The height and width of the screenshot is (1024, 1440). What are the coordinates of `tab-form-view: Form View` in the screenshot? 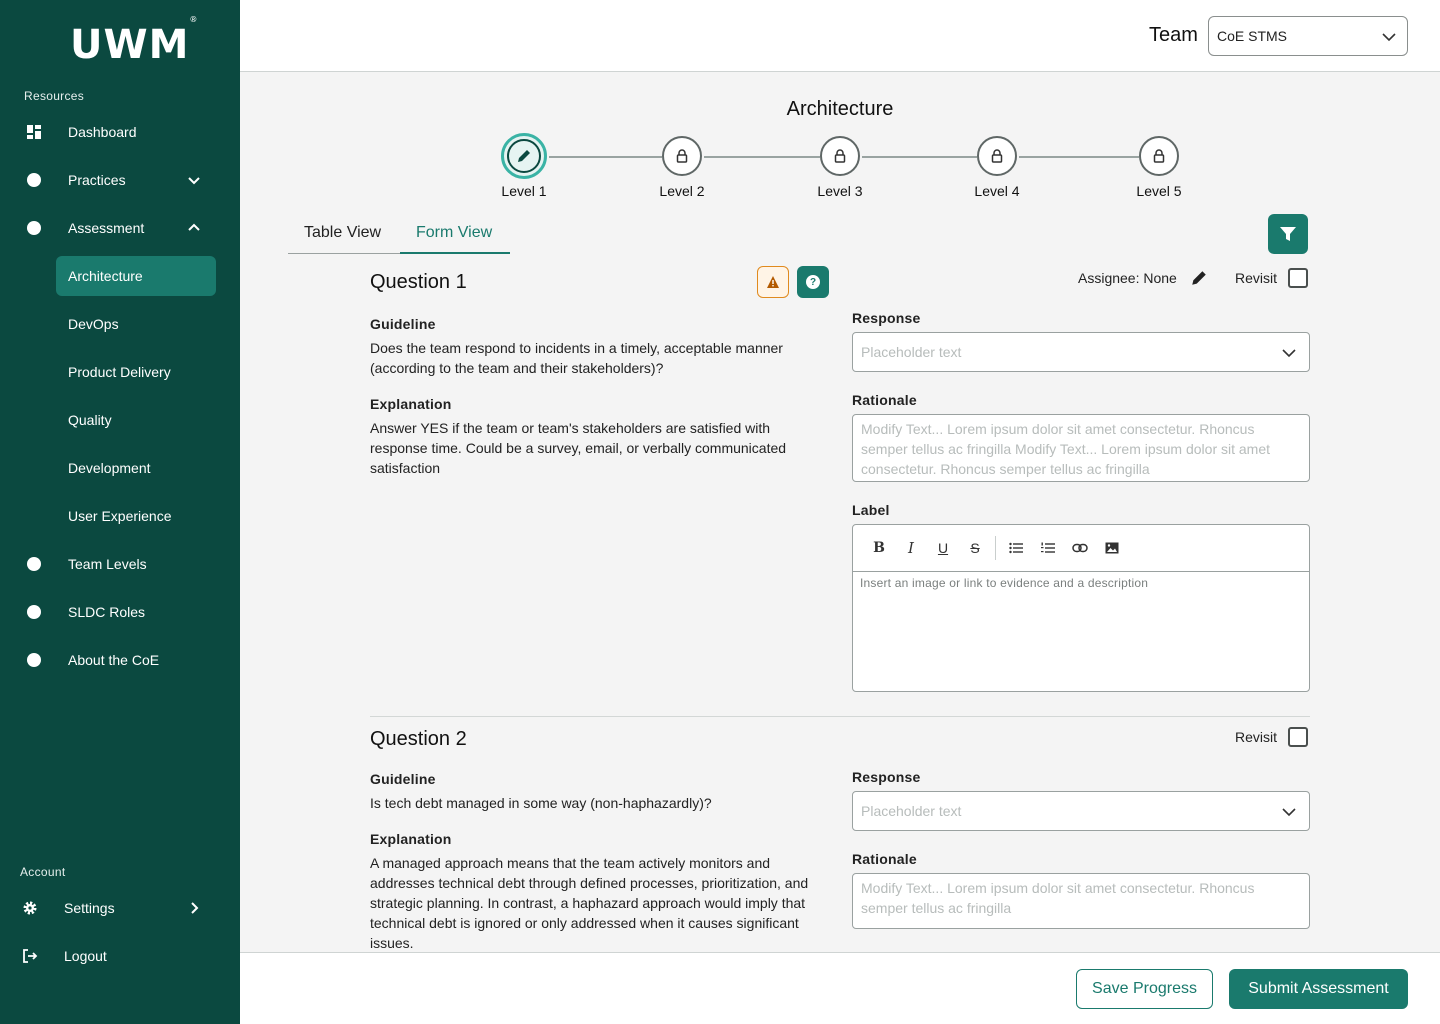 It's located at (454, 233).